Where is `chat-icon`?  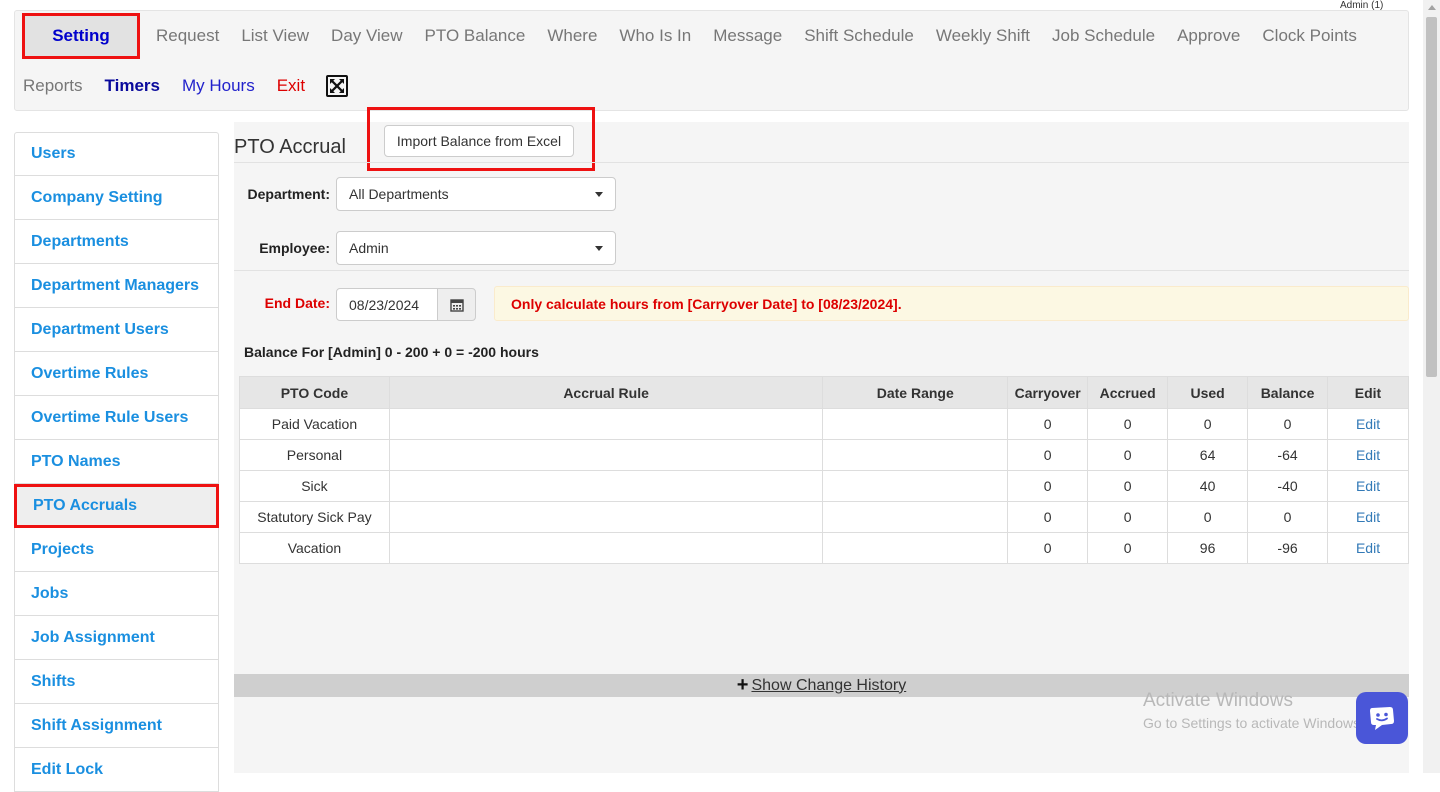
chat-icon is located at coordinates (1382, 718).